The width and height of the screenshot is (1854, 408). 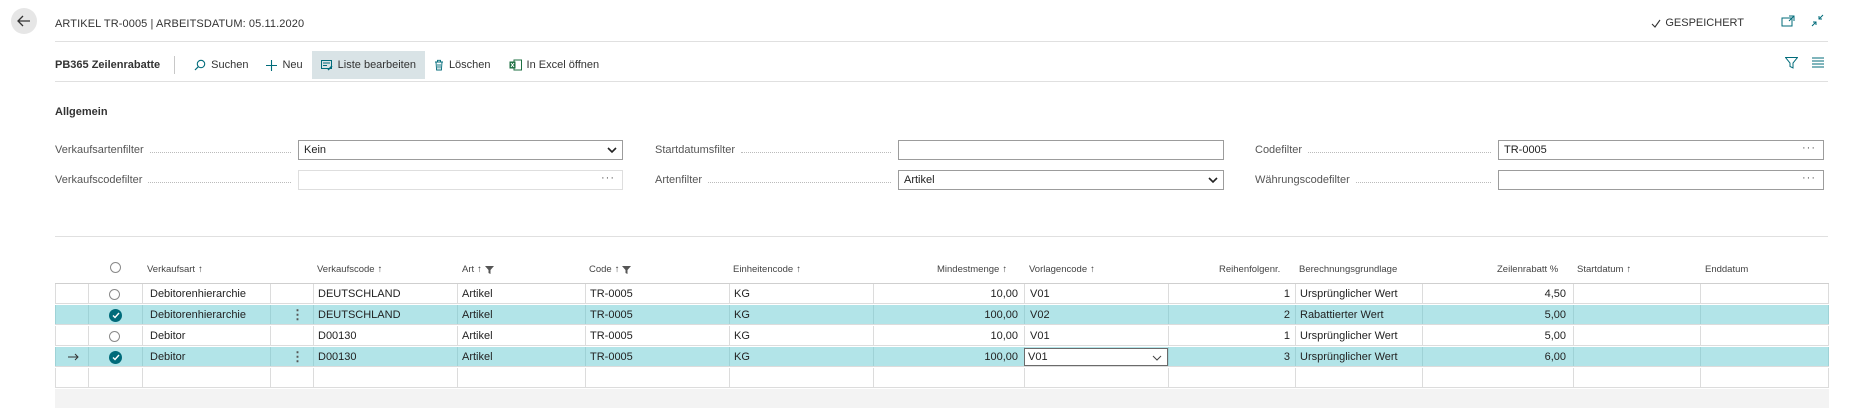 I want to click on cell-reihenfolge: 3, so click(x=1232, y=357).